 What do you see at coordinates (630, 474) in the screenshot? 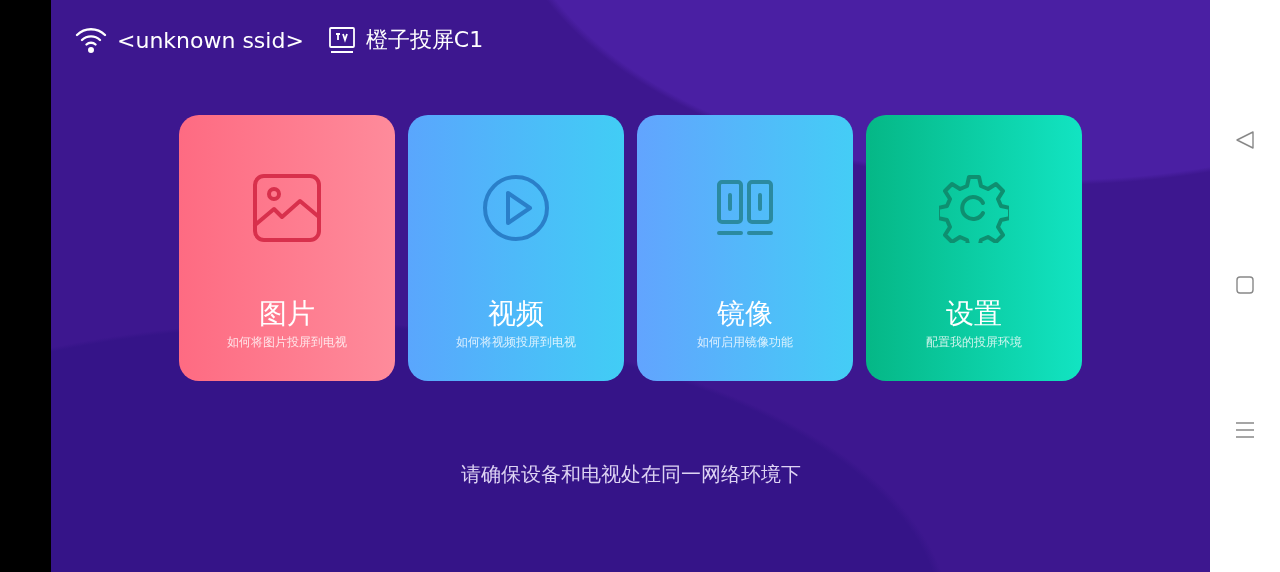
I see `network-hint: 请确保设备和电视处在同一网络环境下` at bounding box center [630, 474].